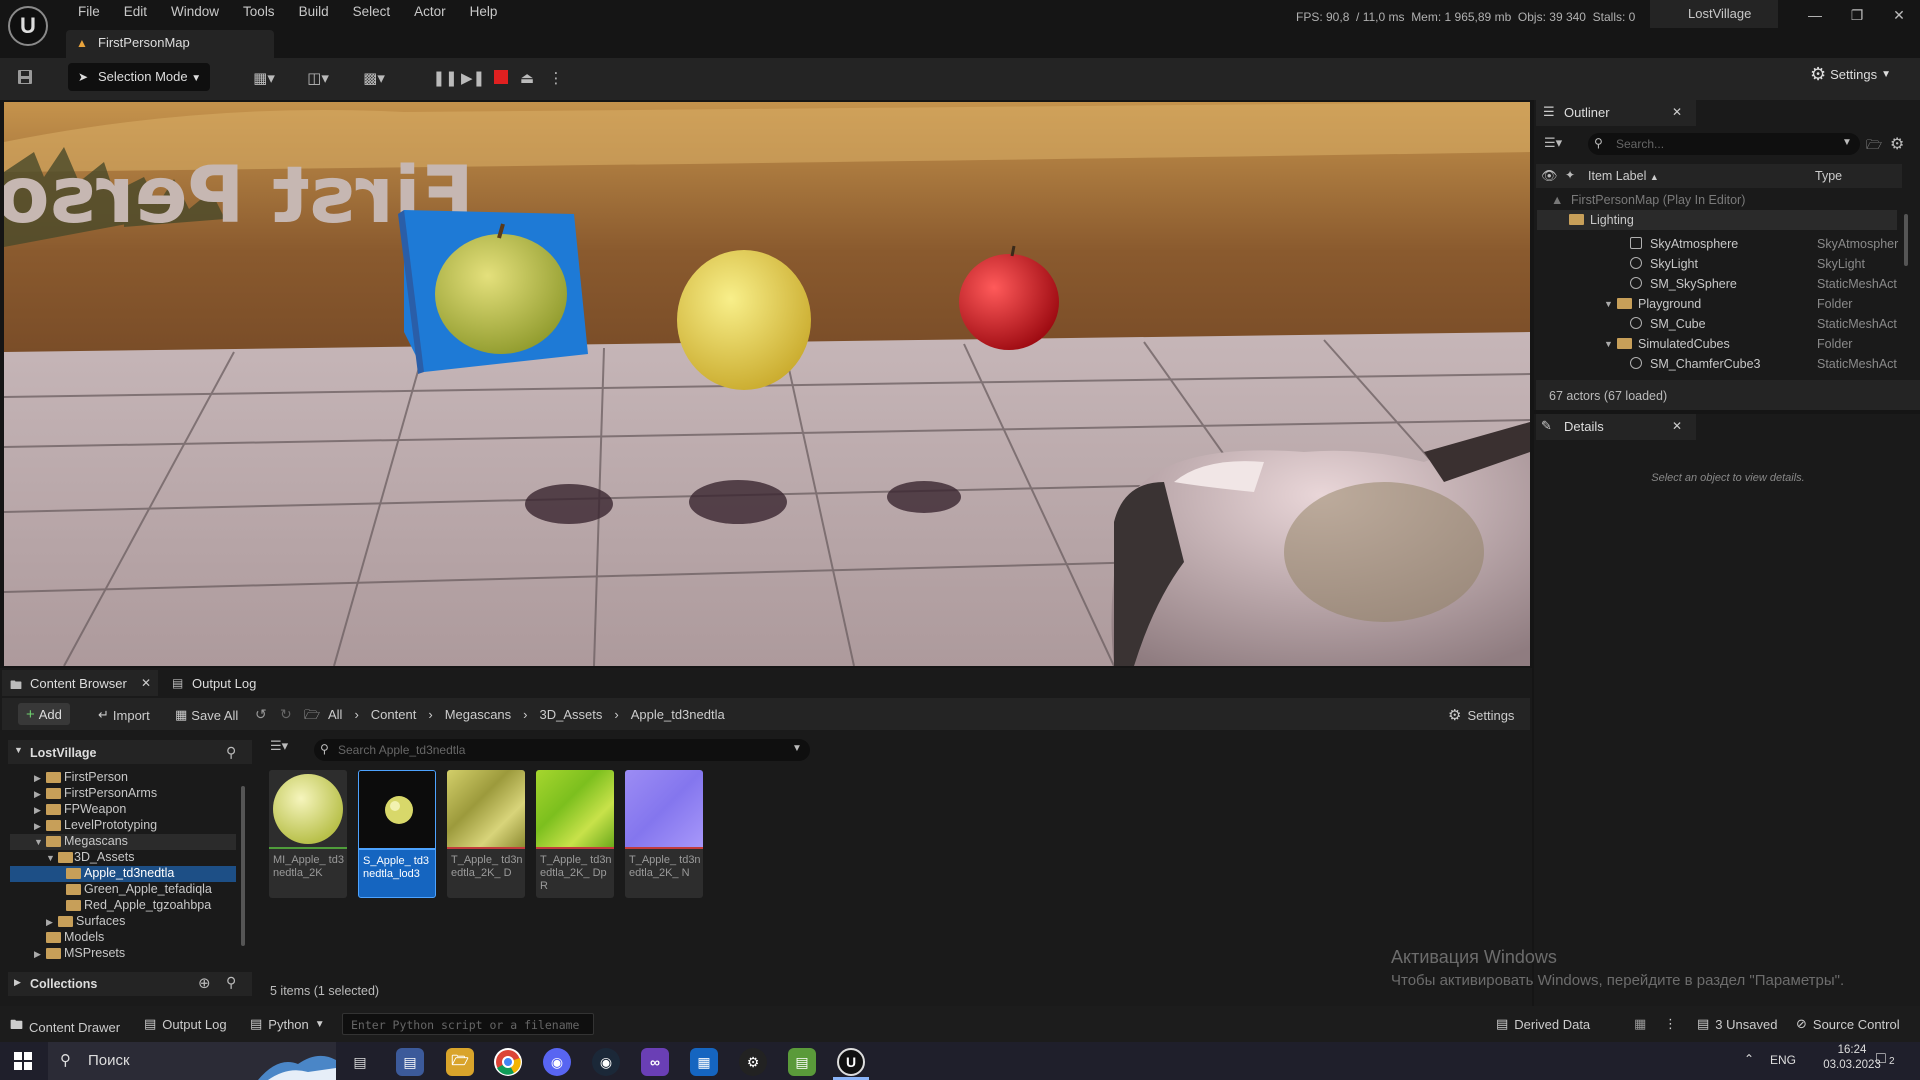 Image resolution: width=1920 pixels, height=1080 pixels. What do you see at coordinates (63, 753) in the screenshot?
I see `sources-root: LostVillage` at bounding box center [63, 753].